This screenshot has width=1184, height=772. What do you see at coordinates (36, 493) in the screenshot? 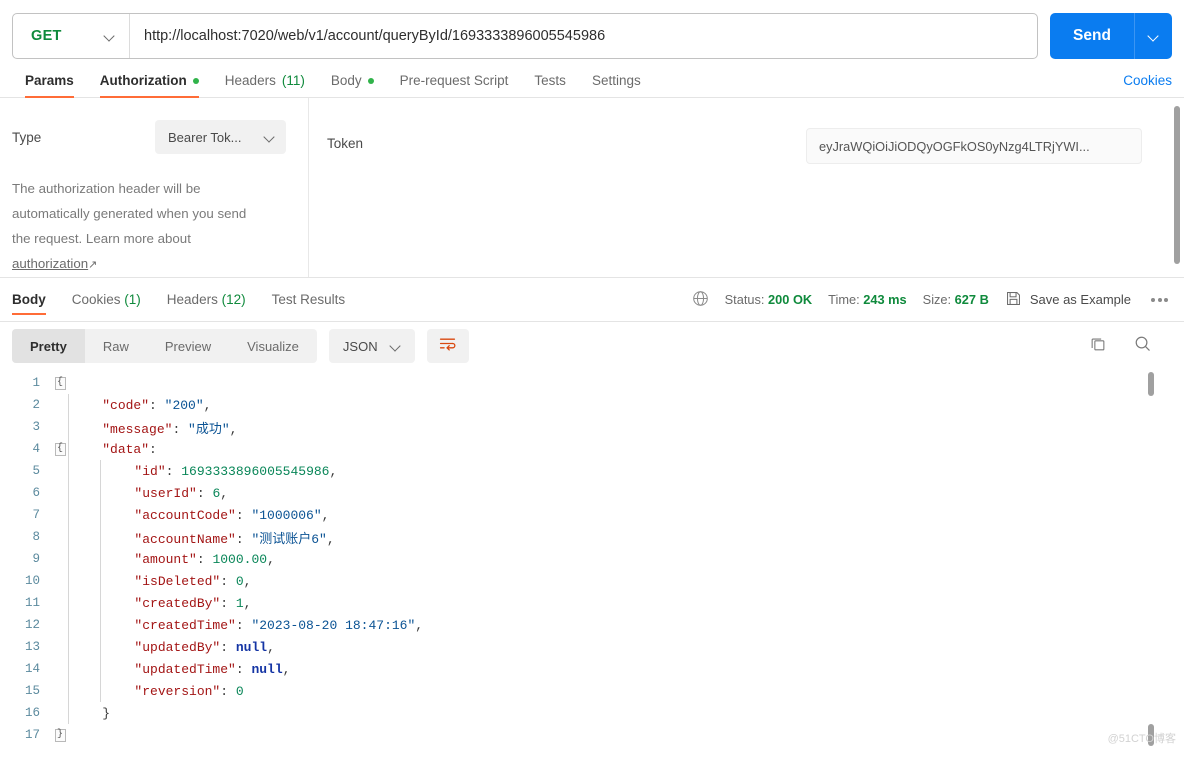
I see `line-number: 6` at bounding box center [36, 493].